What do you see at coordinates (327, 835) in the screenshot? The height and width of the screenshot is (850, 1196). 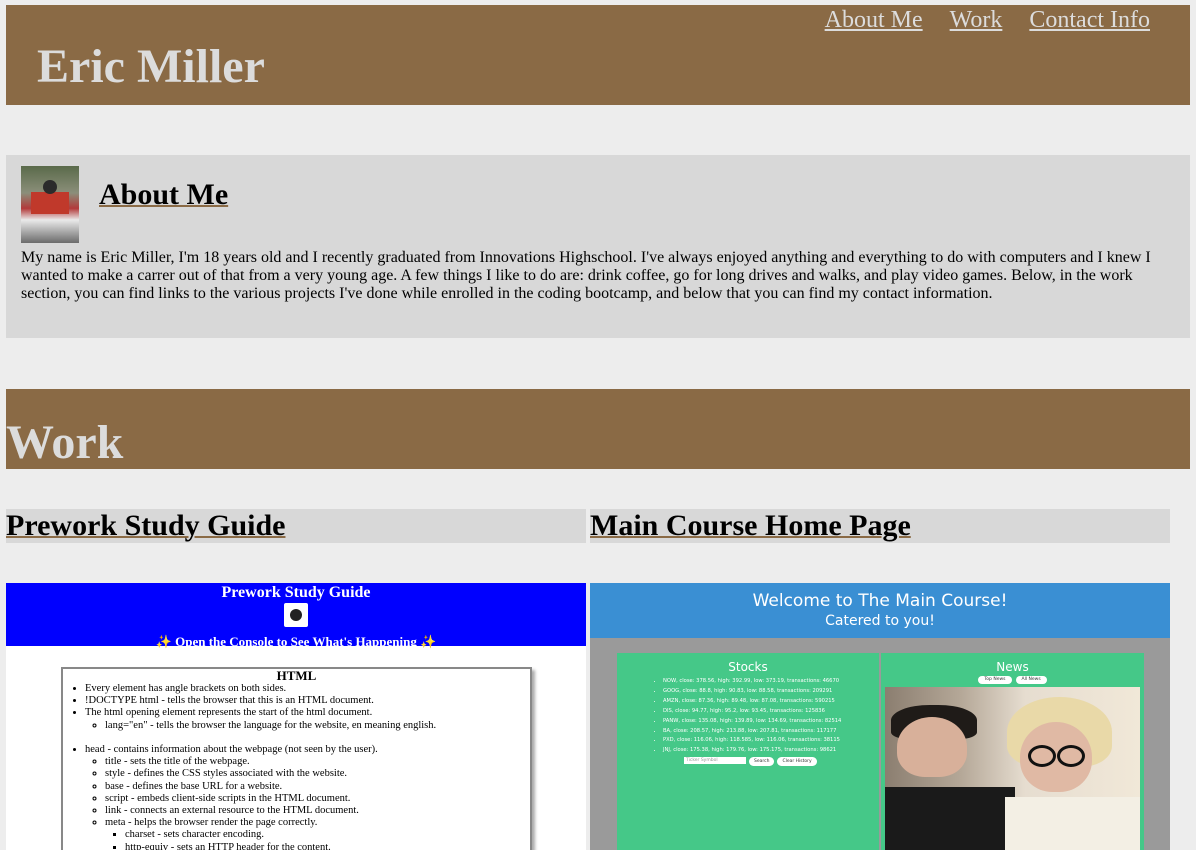 I see `list-item: charset - sets character encoding.` at bounding box center [327, 835].